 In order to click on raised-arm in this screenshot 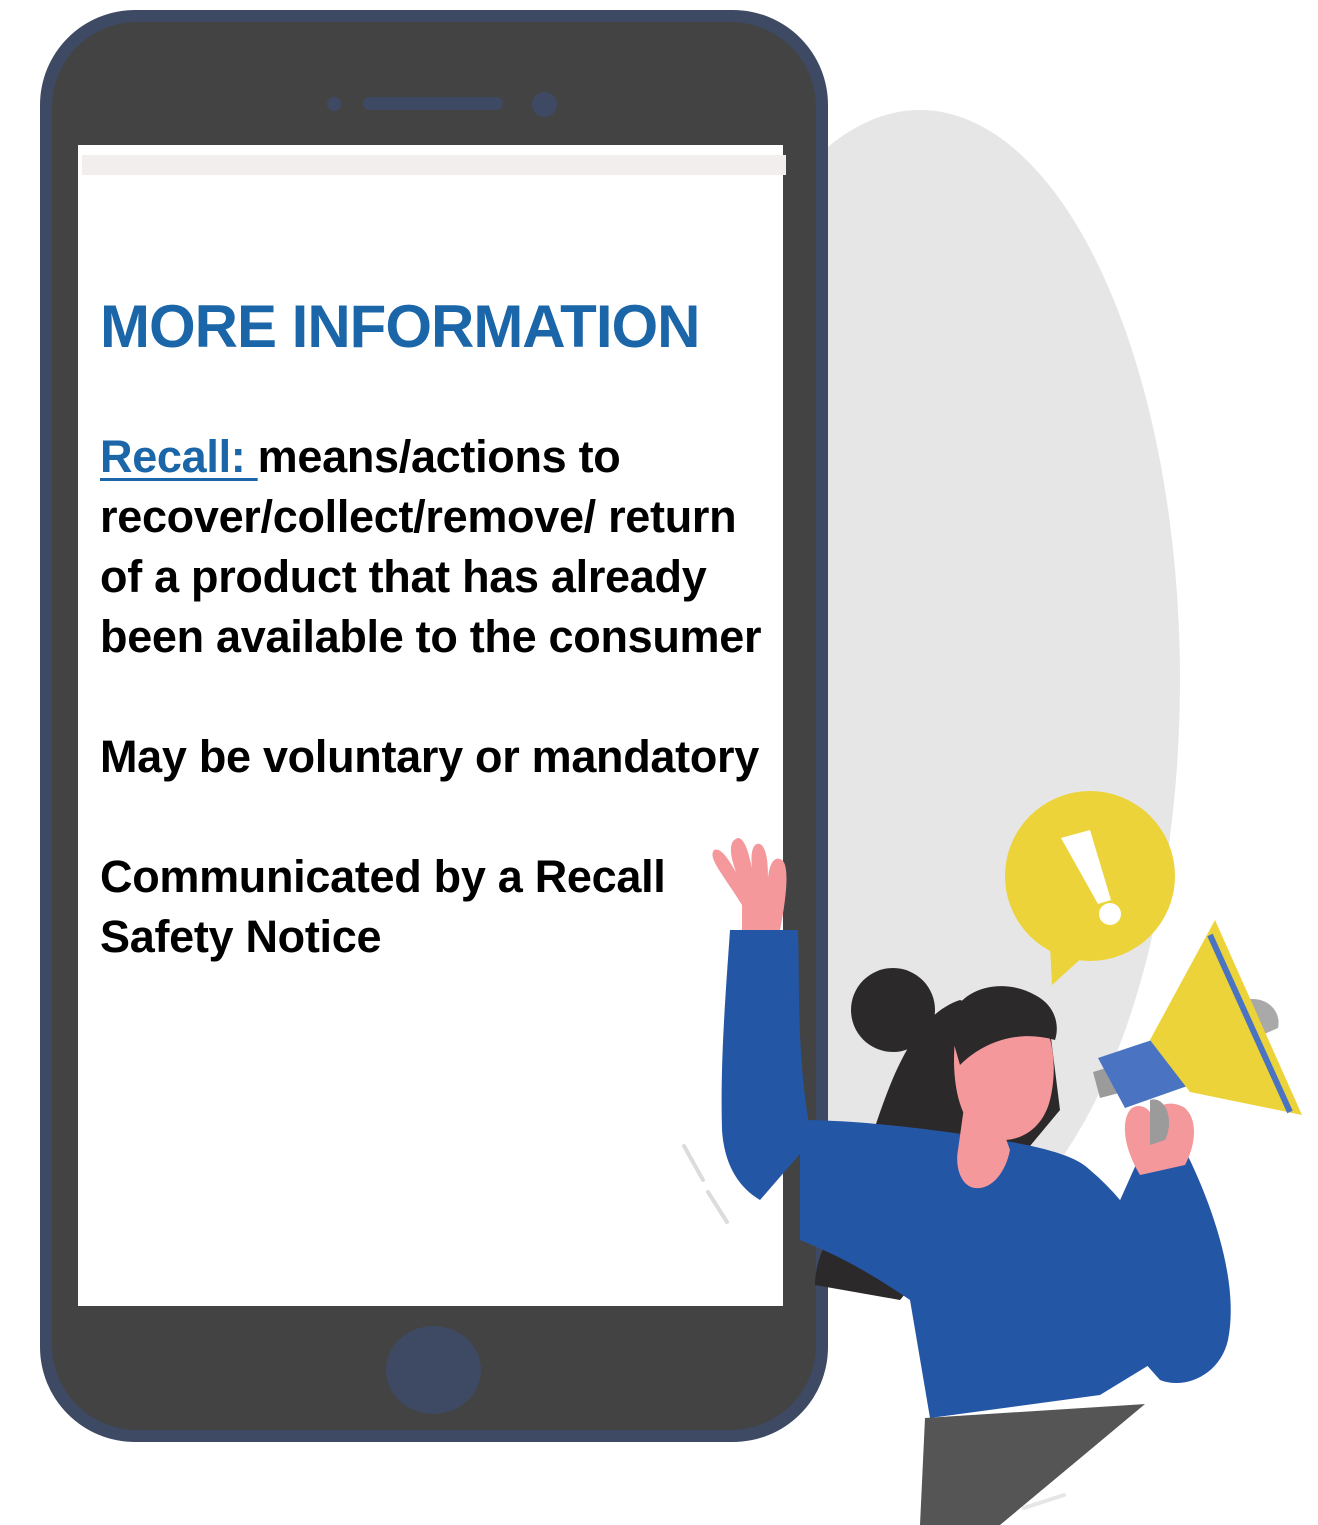, I will do `click(762, 1019)`.